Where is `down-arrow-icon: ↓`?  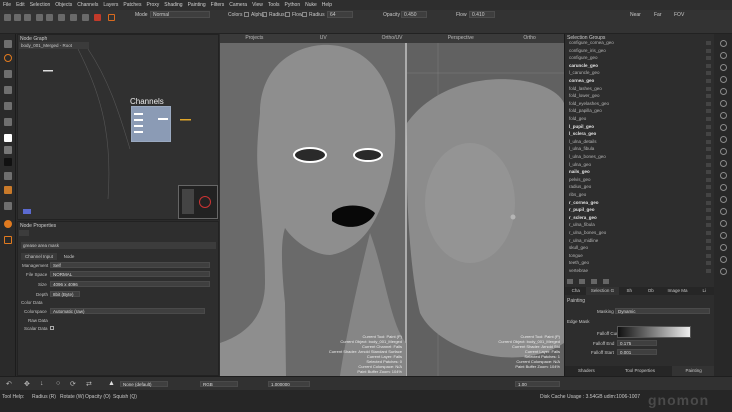
down-arrow-icon: ↓ is located at coordinates (42, 383).